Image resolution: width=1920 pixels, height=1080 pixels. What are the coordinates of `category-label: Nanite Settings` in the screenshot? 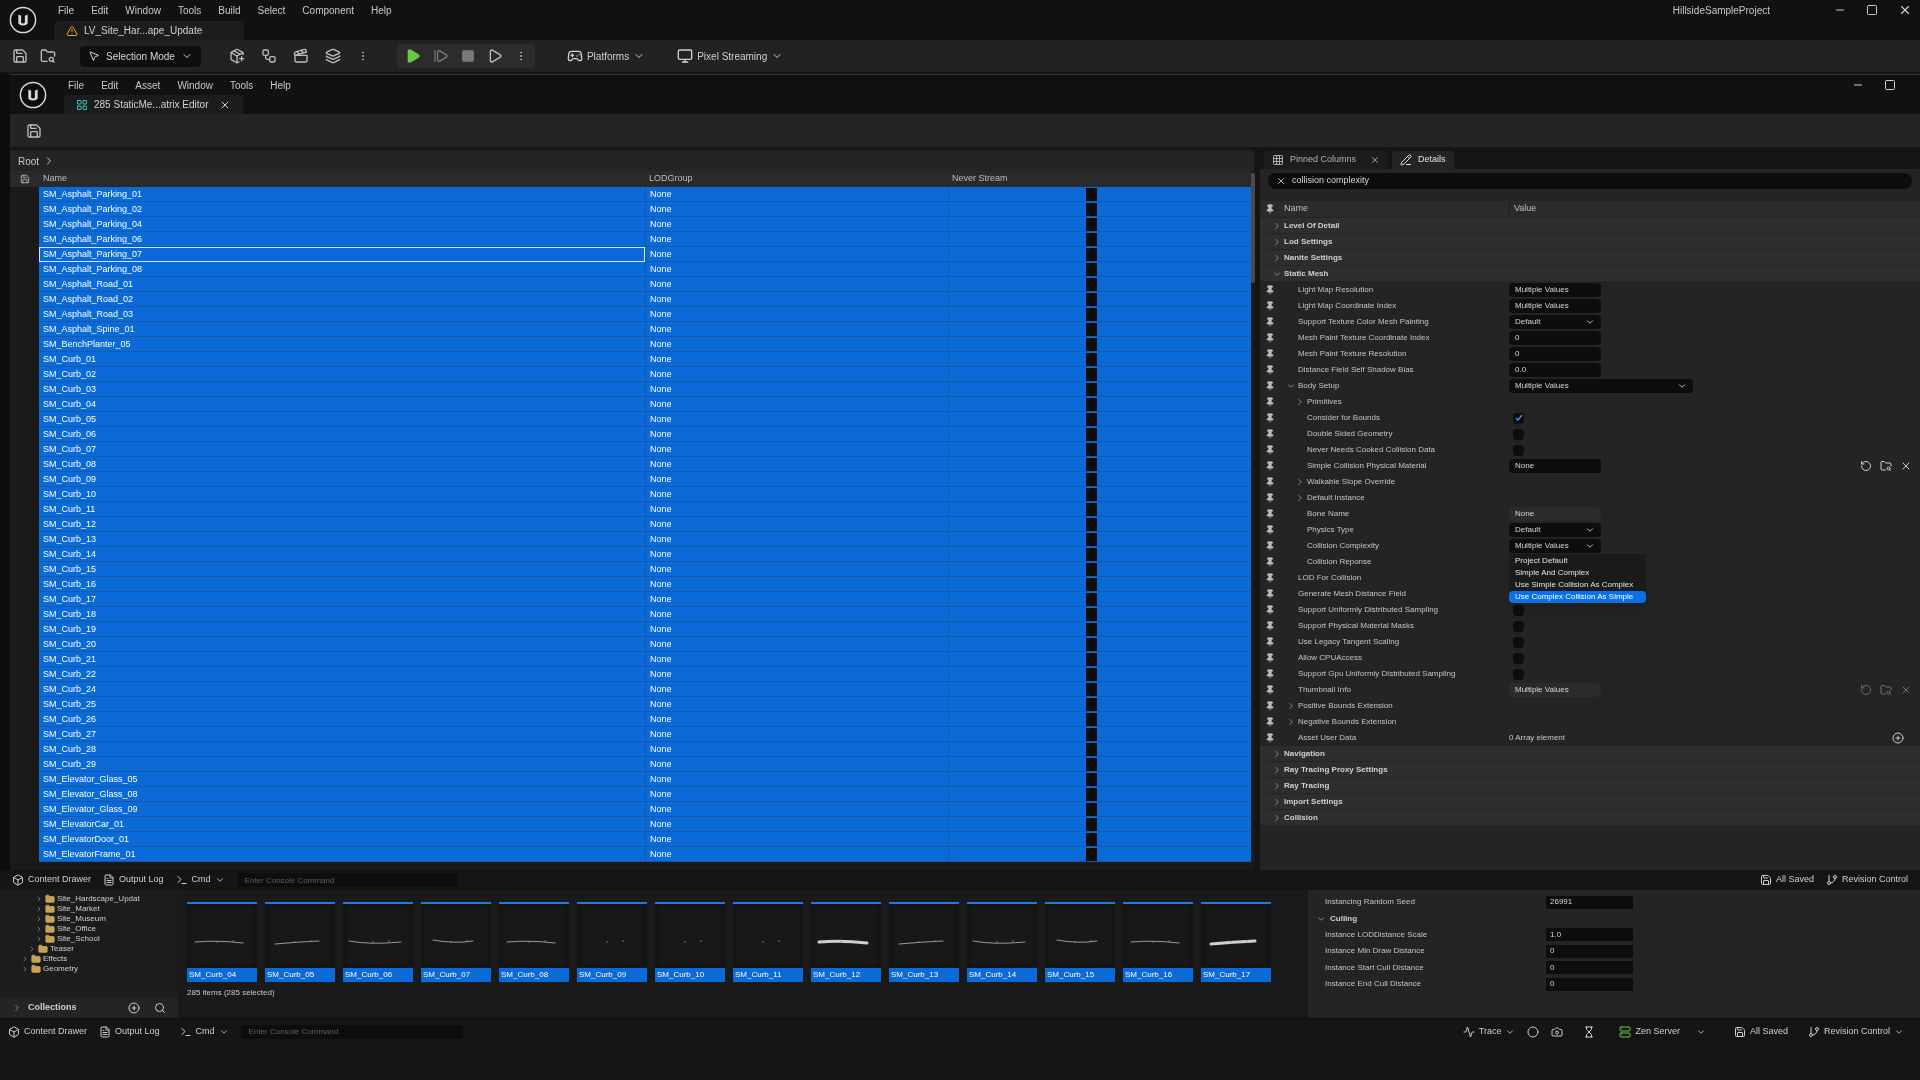 It's located at (1313, 257).